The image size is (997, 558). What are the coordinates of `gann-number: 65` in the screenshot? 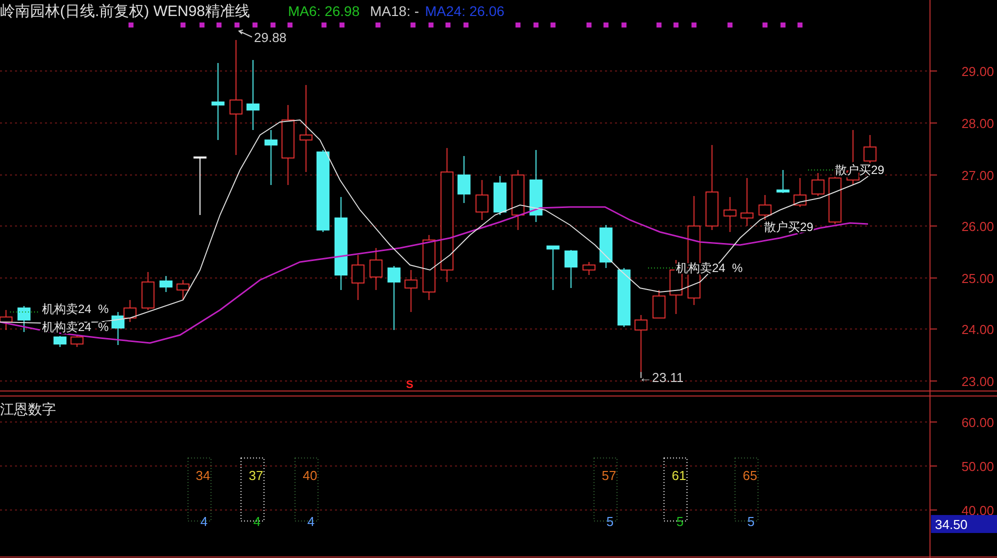 It's located at (750, 475).